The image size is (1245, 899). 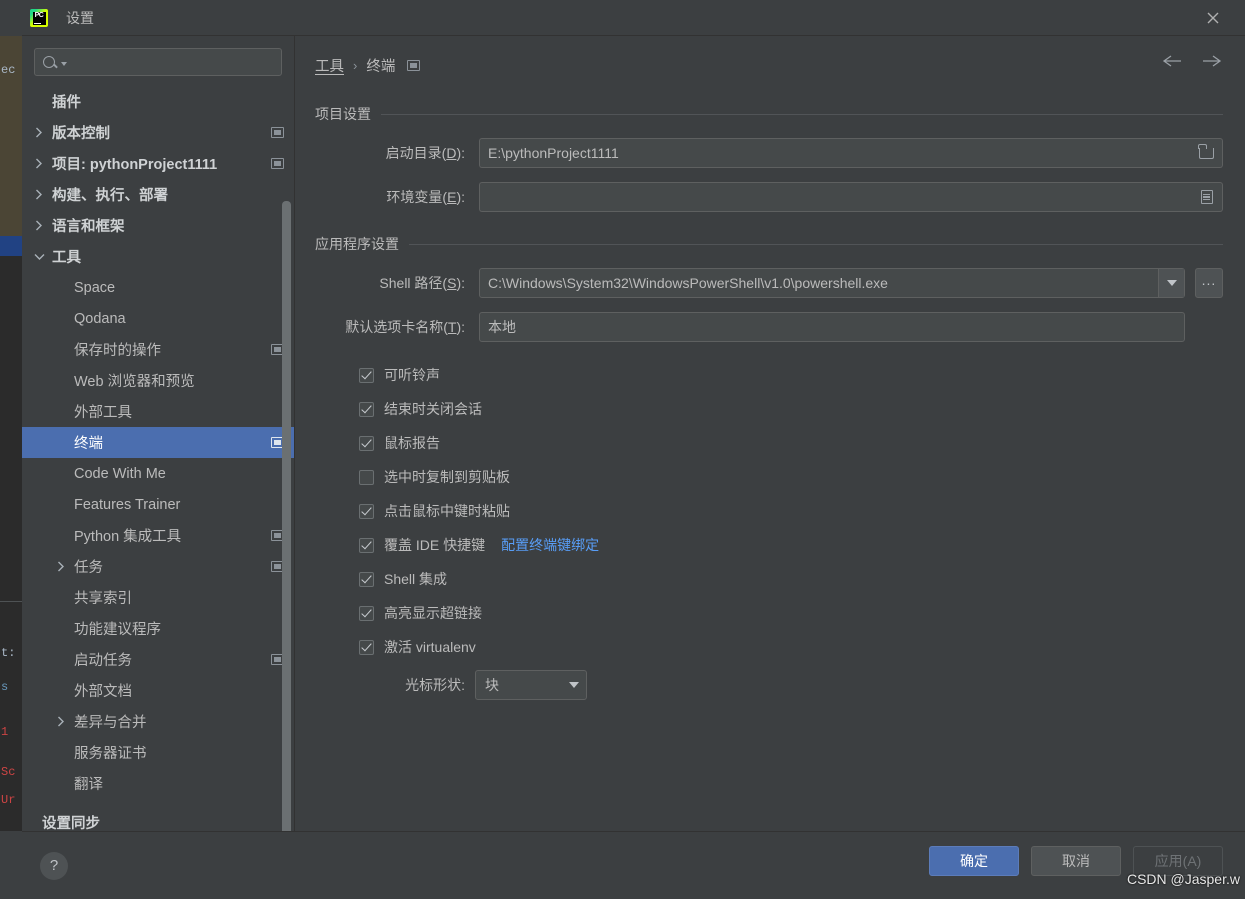 What do you see at coordinates (8, 772) in the screenshot?
I see `background-text-fragment-4: Sc` at bounding box center [8, 772].